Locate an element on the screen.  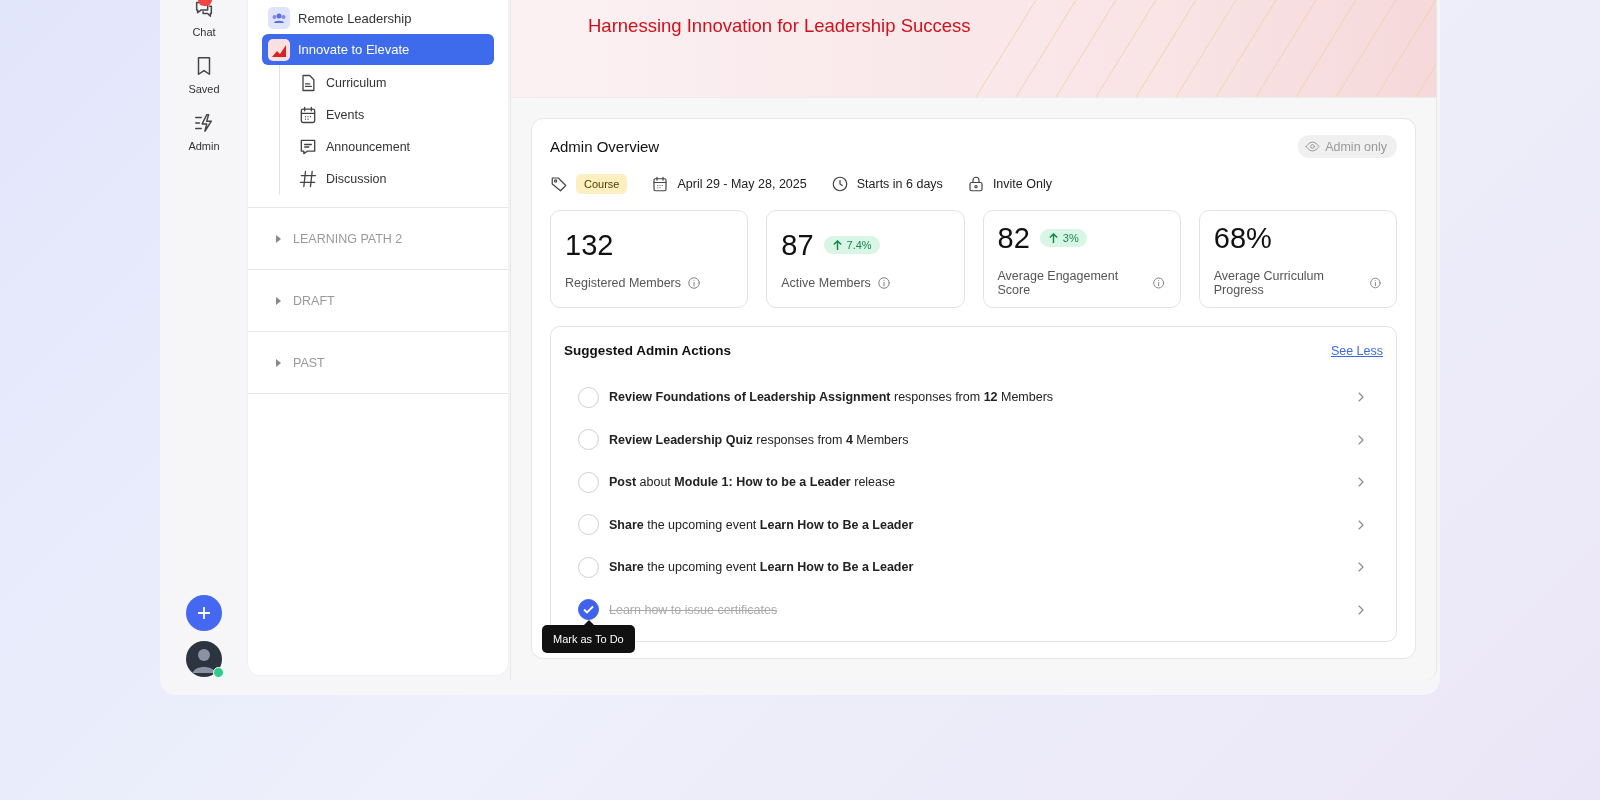
checkmark-icon is located at coordinates (588, 610).